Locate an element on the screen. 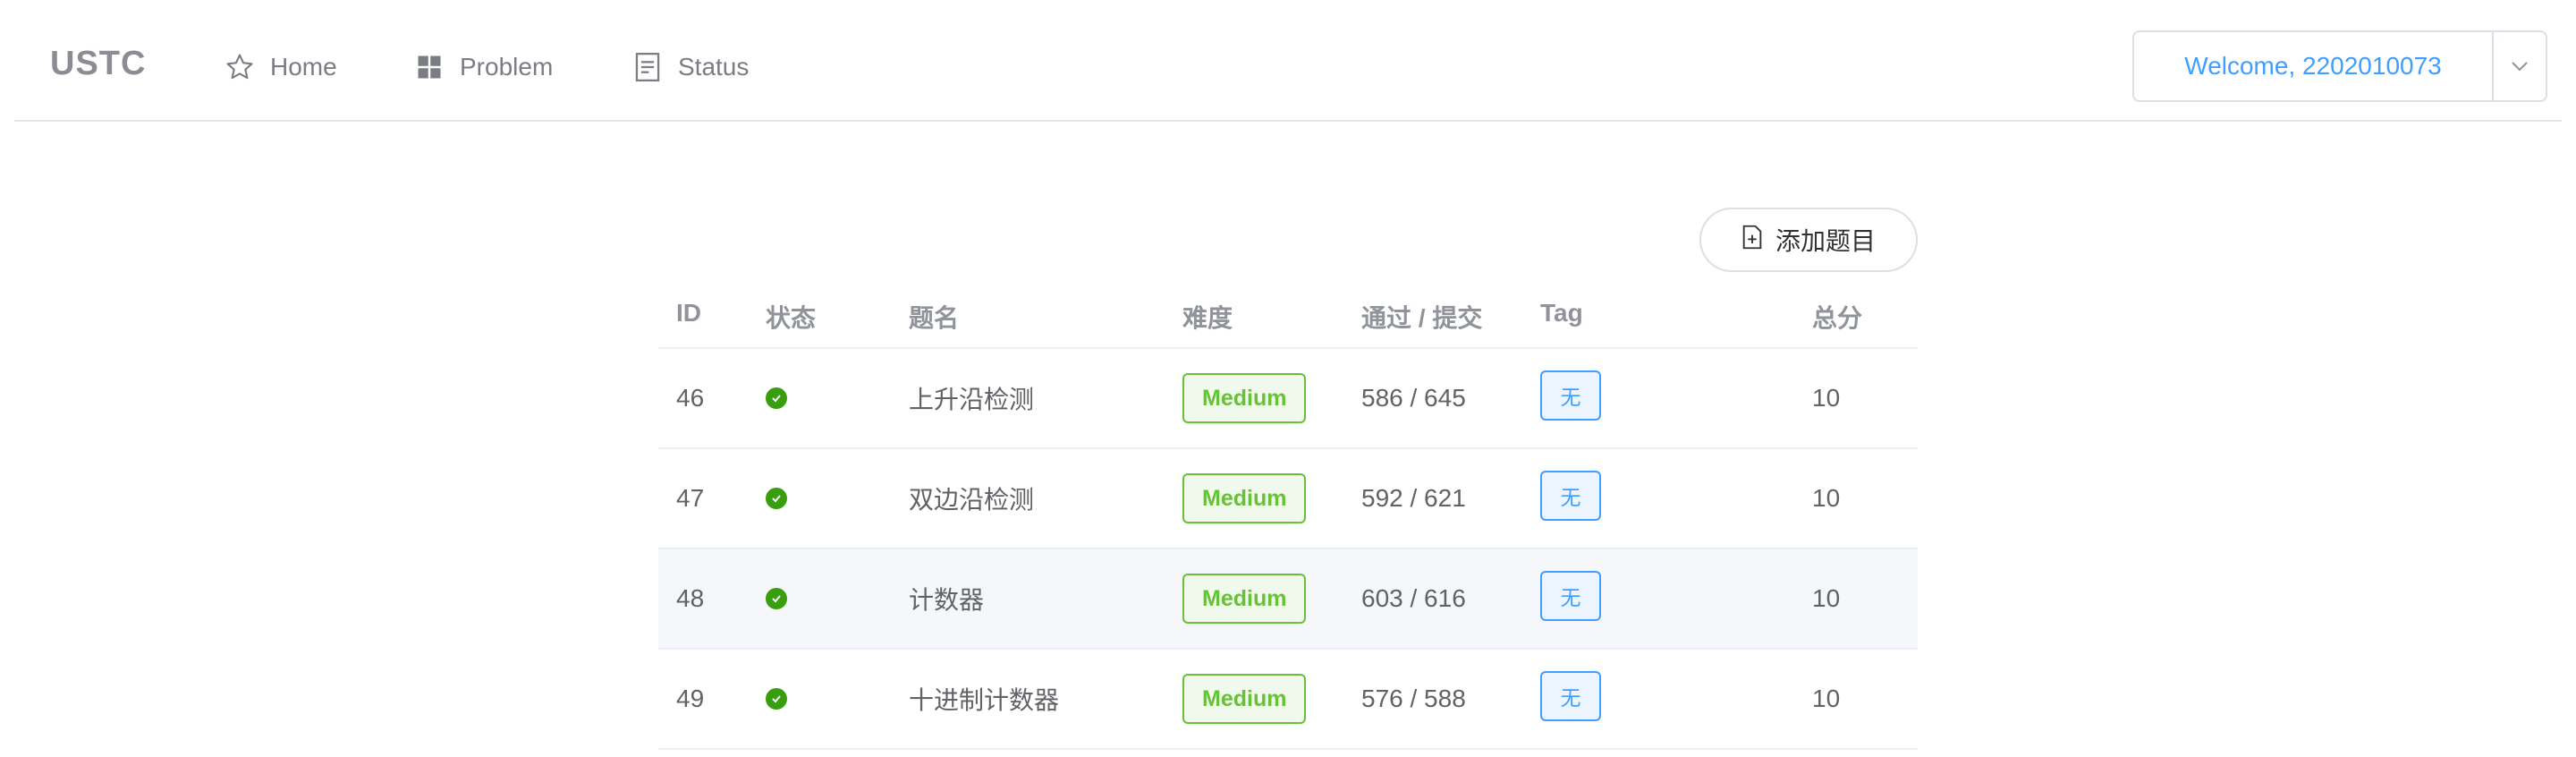 The width and height of the screenshot is (2576, 757). star-icon is located at coordinates (240, 67).